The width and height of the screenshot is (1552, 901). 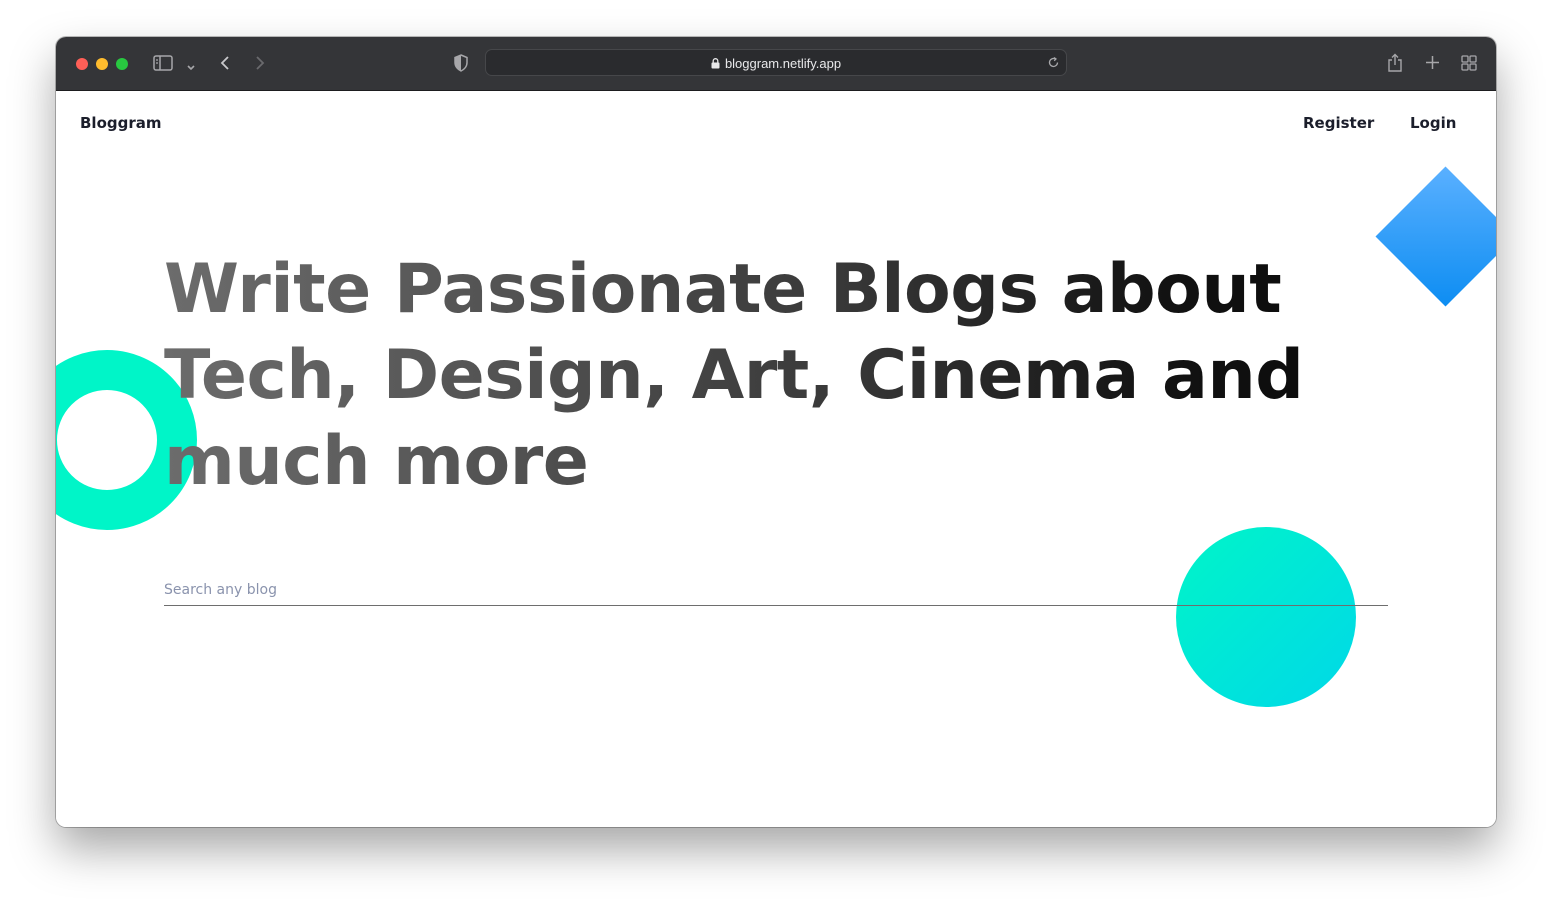 I want to click on decorative-circle, so click(x=1266, y=617).